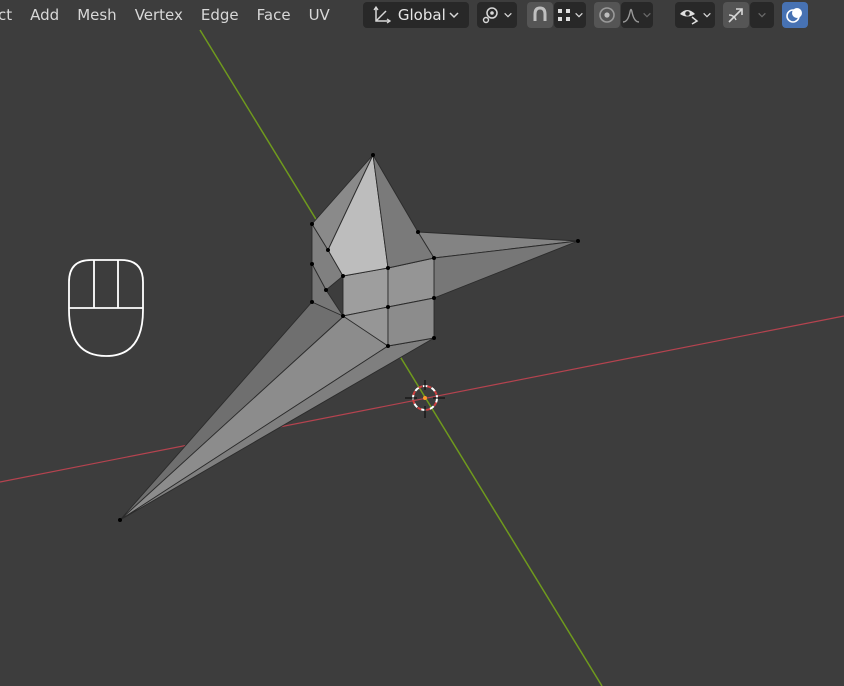 Image resolution: width=844 pixels, height=686 pixels. What do you see at coordinates (106, 308) in the screenshot?
I see `mouse-icon` at bounding box center [106, 308].